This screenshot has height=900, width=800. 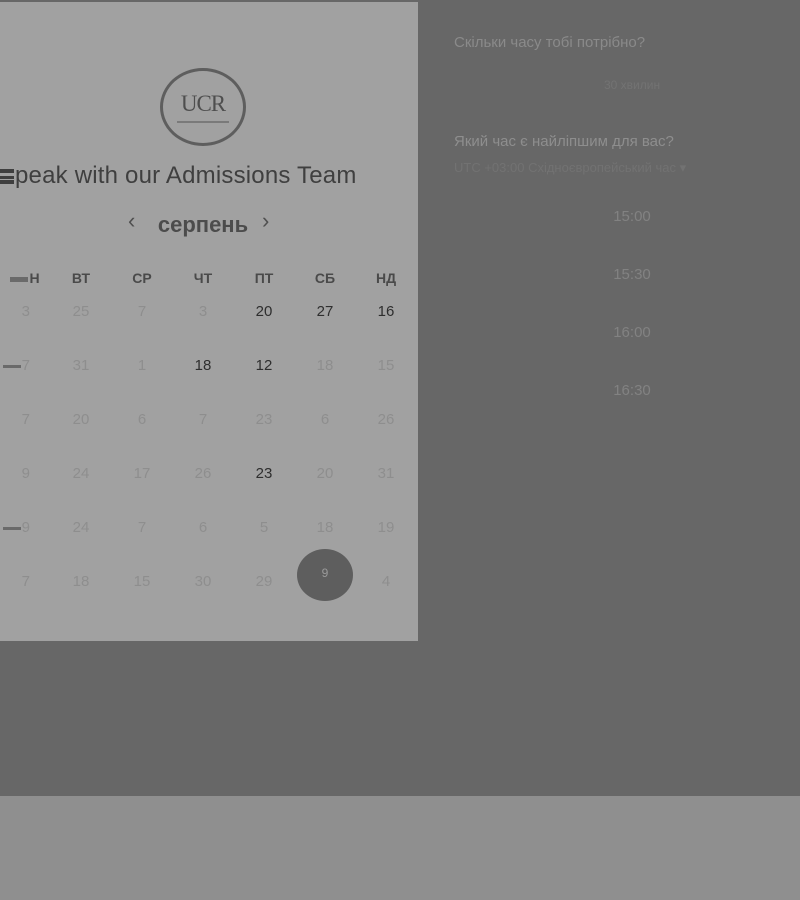 What do you see at coordinates (632, 274) in the screenshot?
I see `time-slot-button: 15:30` at bounding box center [632, 274].